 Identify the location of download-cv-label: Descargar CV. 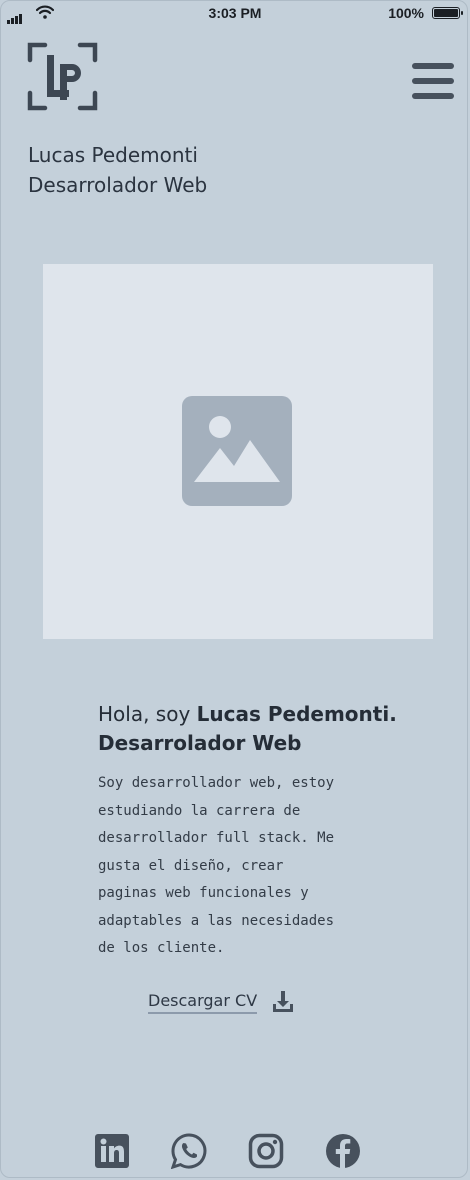
(203, 1002).